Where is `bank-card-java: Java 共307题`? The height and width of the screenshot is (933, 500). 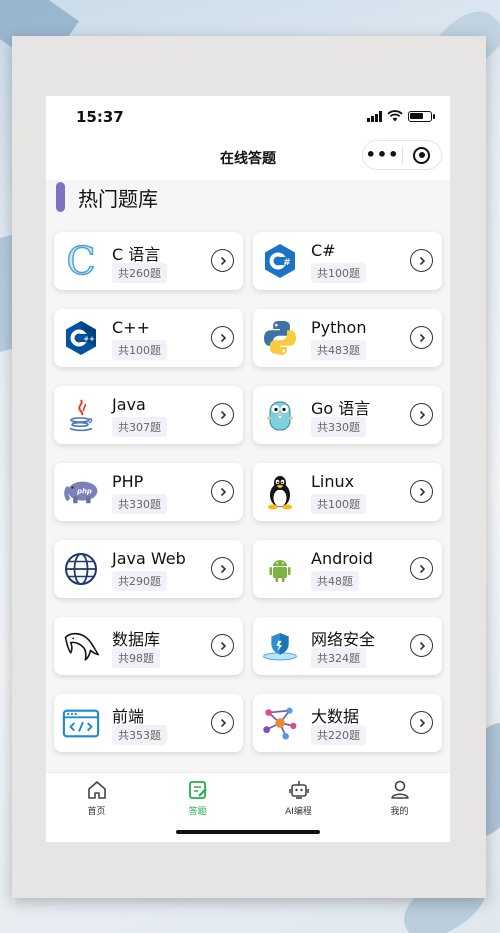 bank-card-java: Java 共307题 is located at coordinates (148, 415).